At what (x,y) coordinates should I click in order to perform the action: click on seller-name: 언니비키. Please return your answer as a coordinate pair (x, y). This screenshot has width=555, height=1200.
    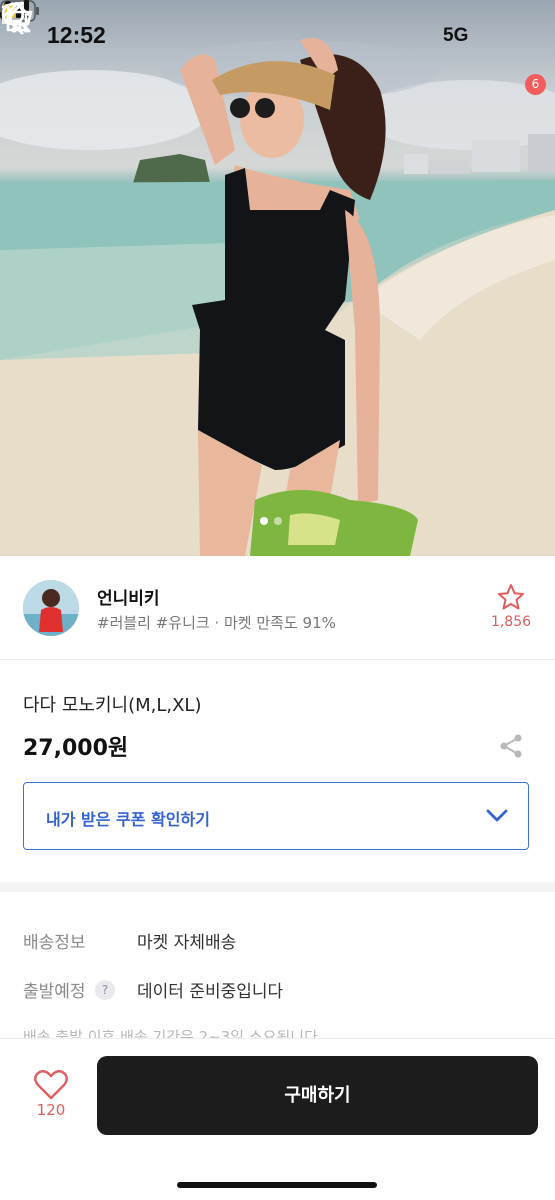
    Looking at the image, I should click on (128, 596).